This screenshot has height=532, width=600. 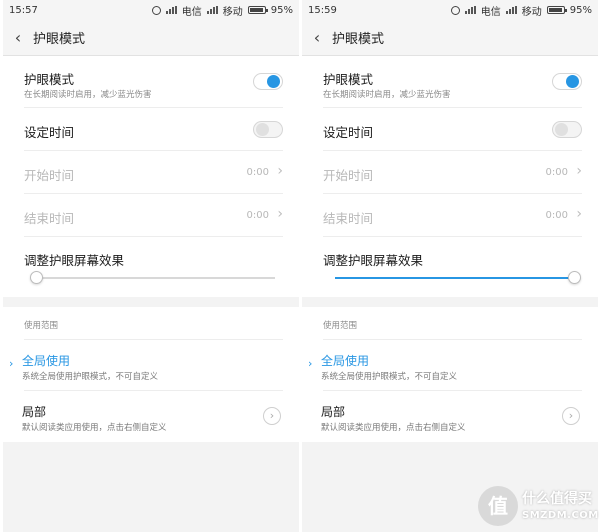 I want to click on status-bar: 15:57 电信 移动 95%, so click(x=151, y=10).